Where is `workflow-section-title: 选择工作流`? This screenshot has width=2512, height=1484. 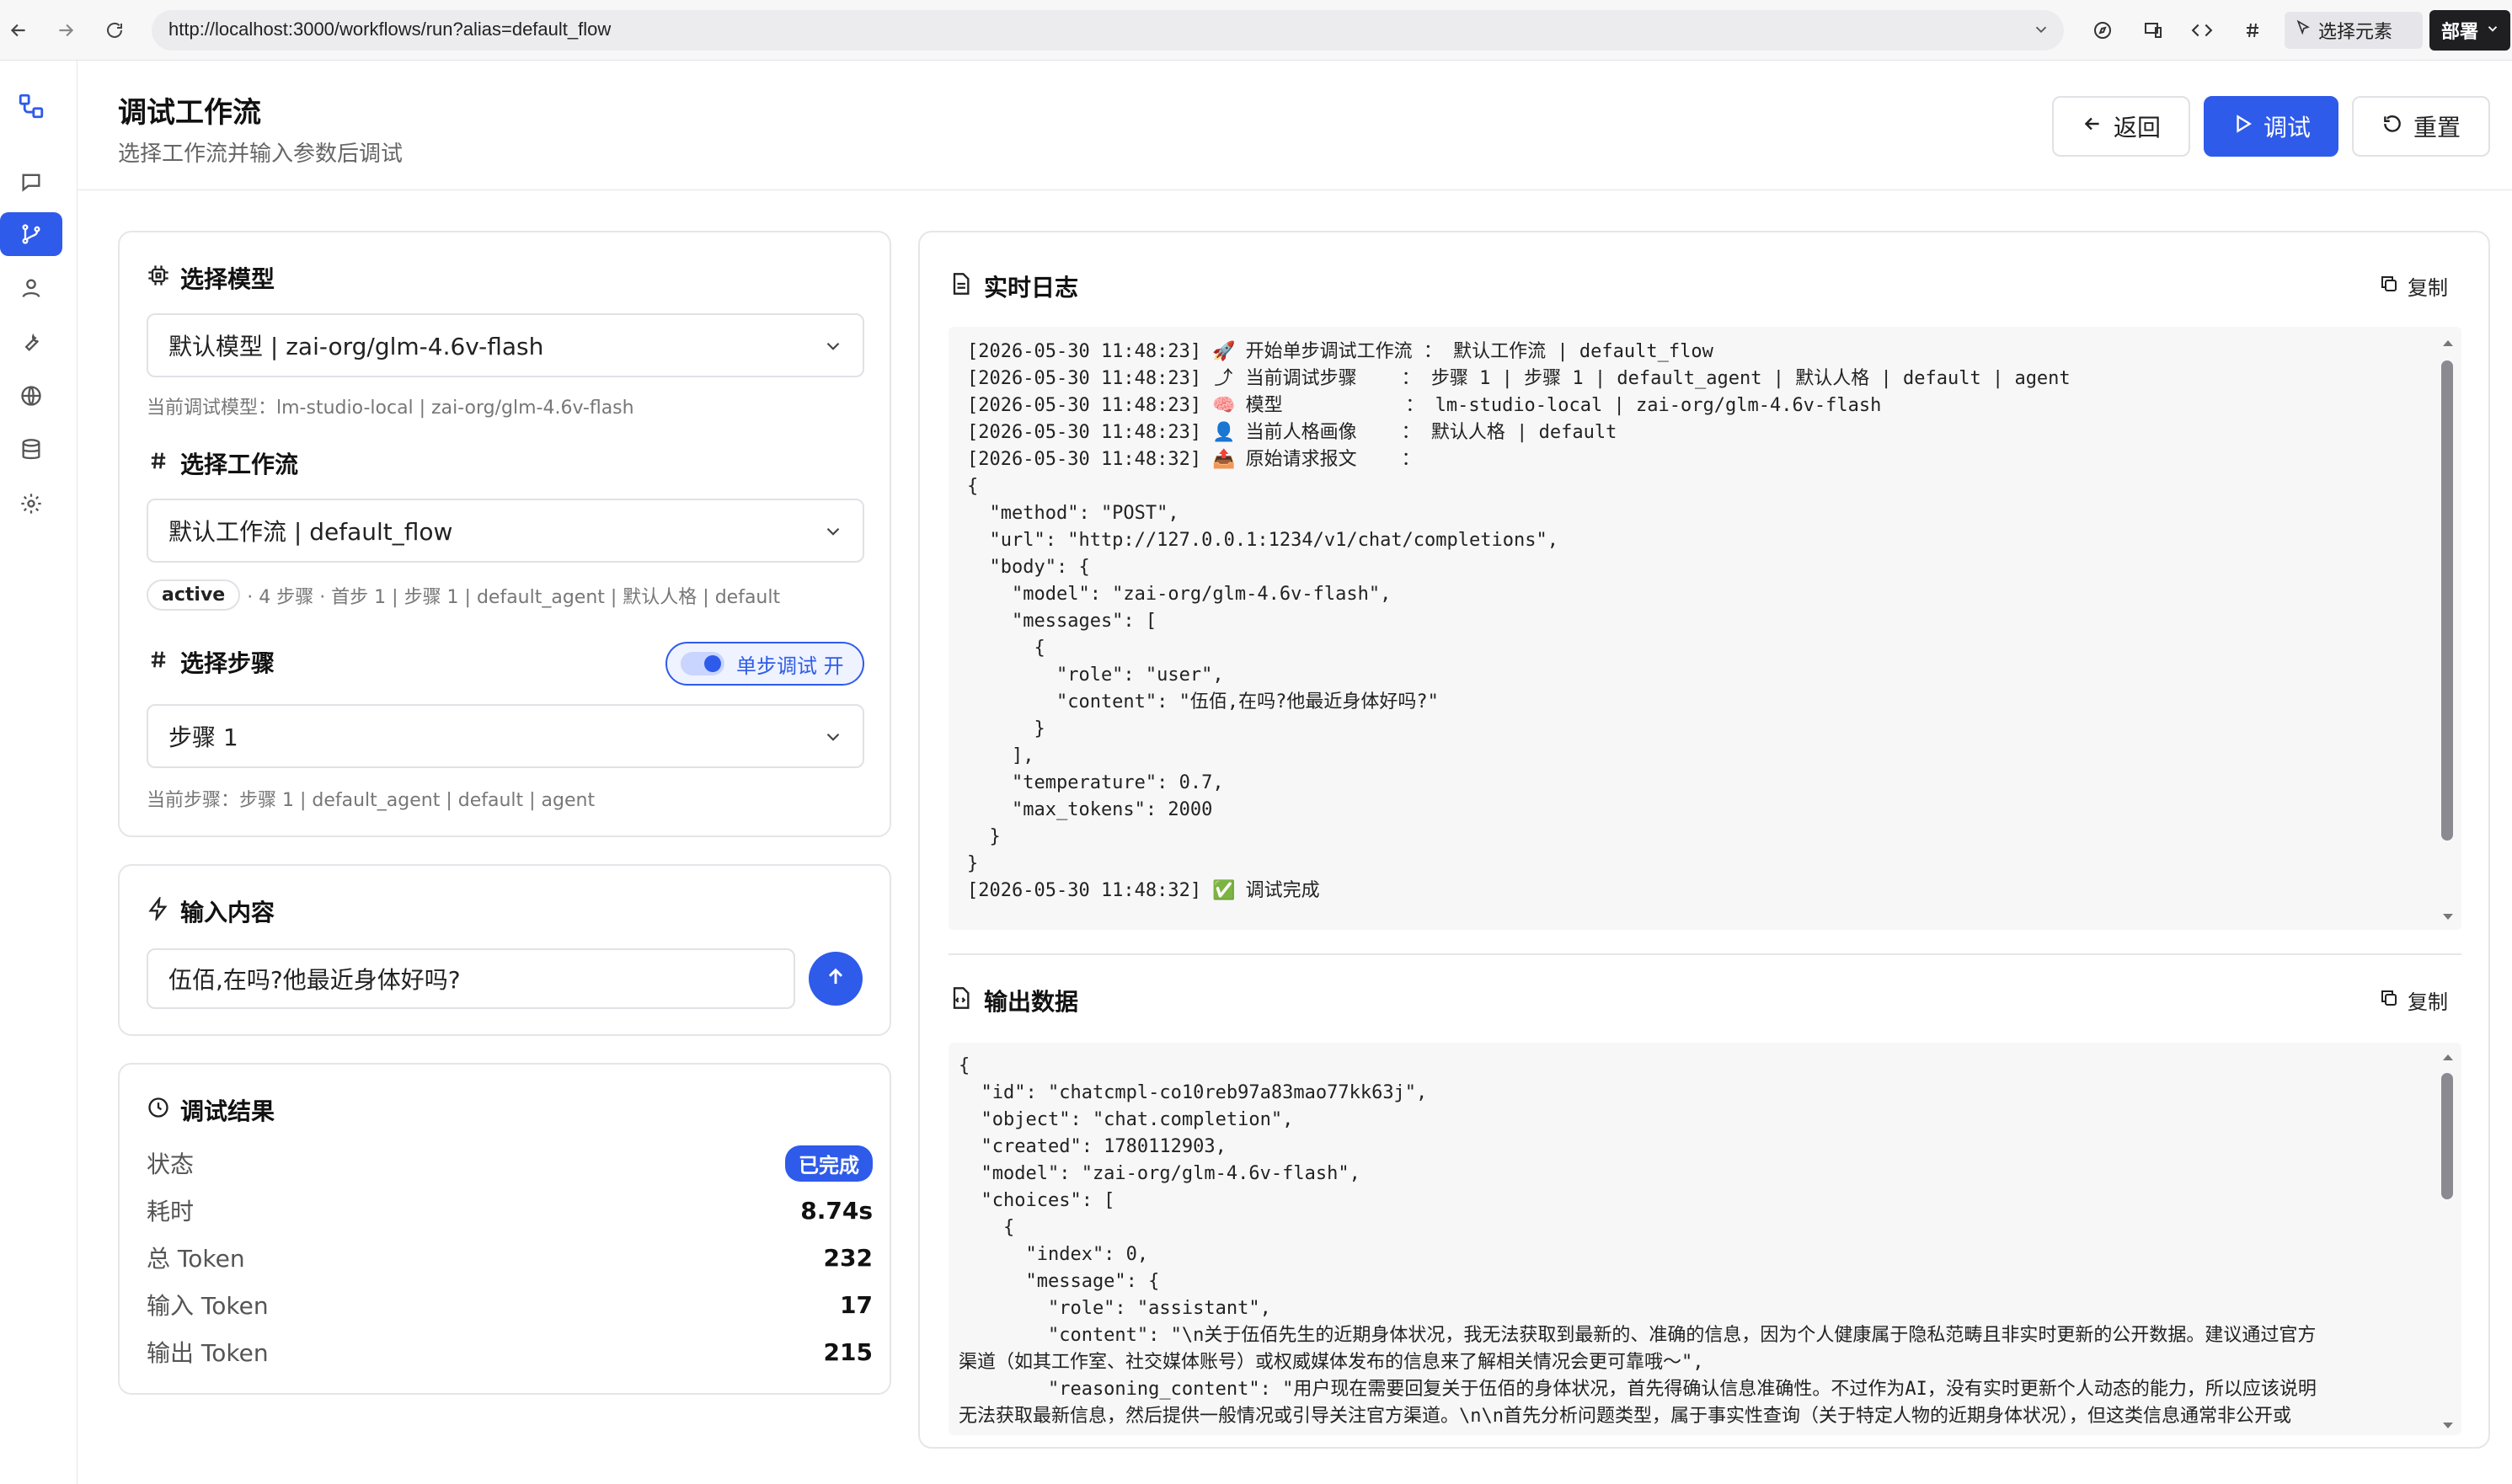
workflow-section-title: 选择工作流 is located at coordinates (222, 463).